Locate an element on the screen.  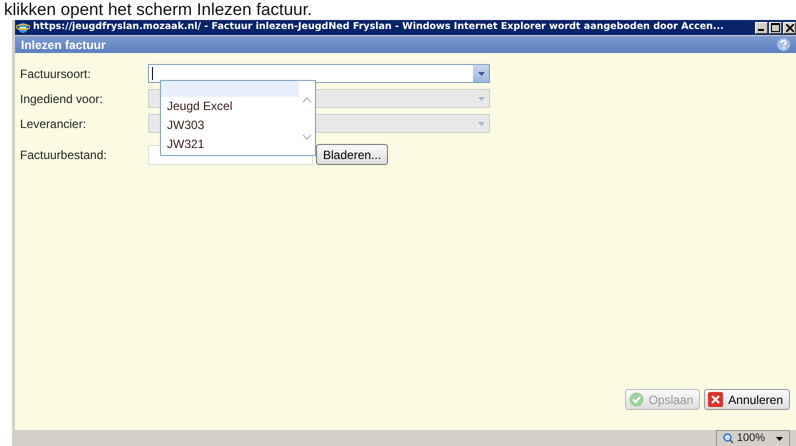
close-button is located at coordinates (789, 28).